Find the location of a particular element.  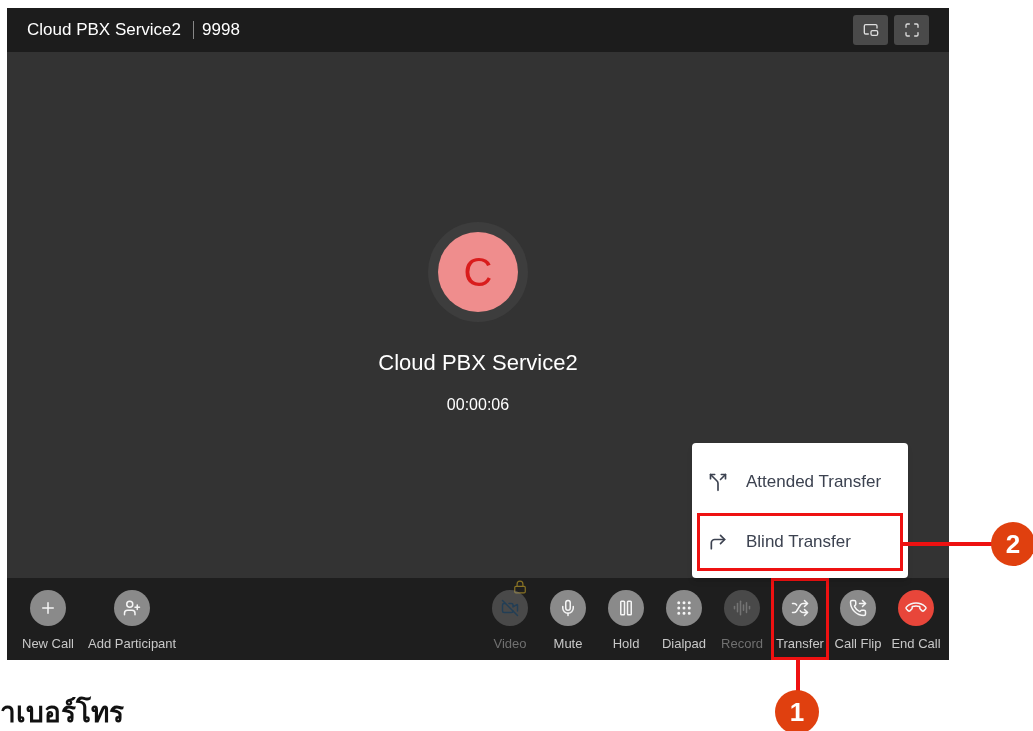

control-label: New Call is located at coordinates (48, 644).